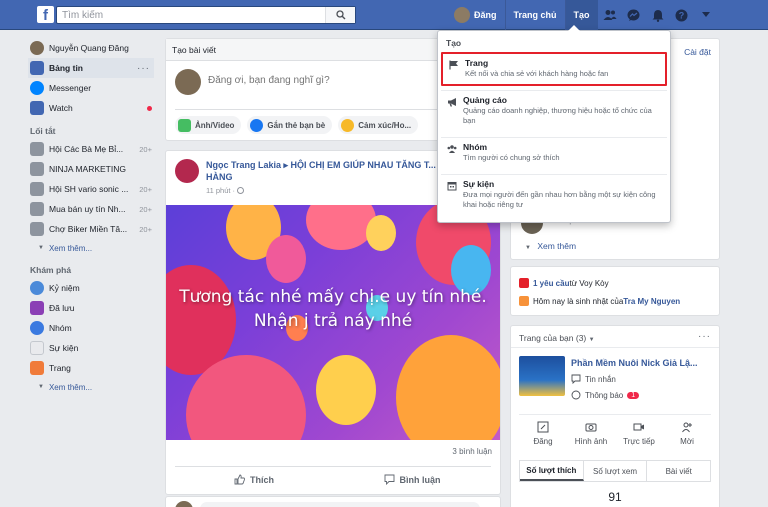  What do you see at coordinates (94, 308) in the screenshot?
I see `sidebar-item-saved: Đã lưu` at bounding box center [94, 308].